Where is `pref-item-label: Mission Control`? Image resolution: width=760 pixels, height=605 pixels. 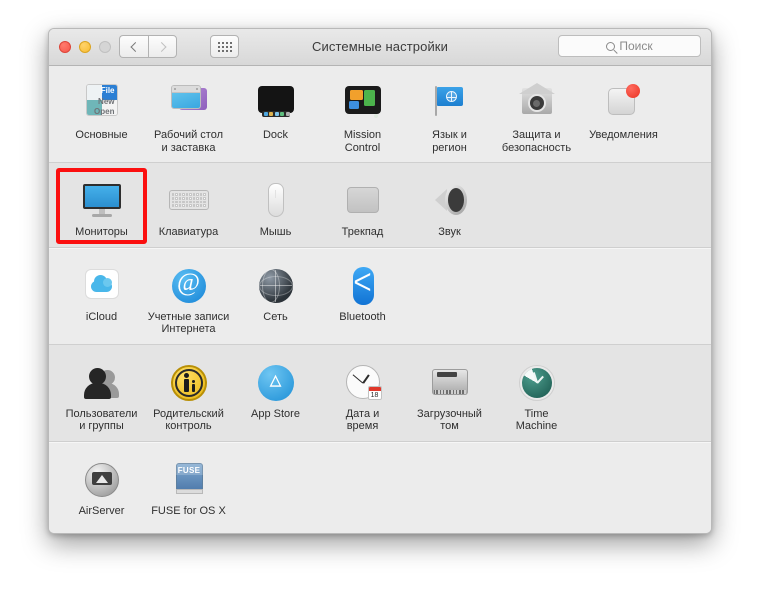 pref-item-label: Mission Control is located at coordinates (362, 141).